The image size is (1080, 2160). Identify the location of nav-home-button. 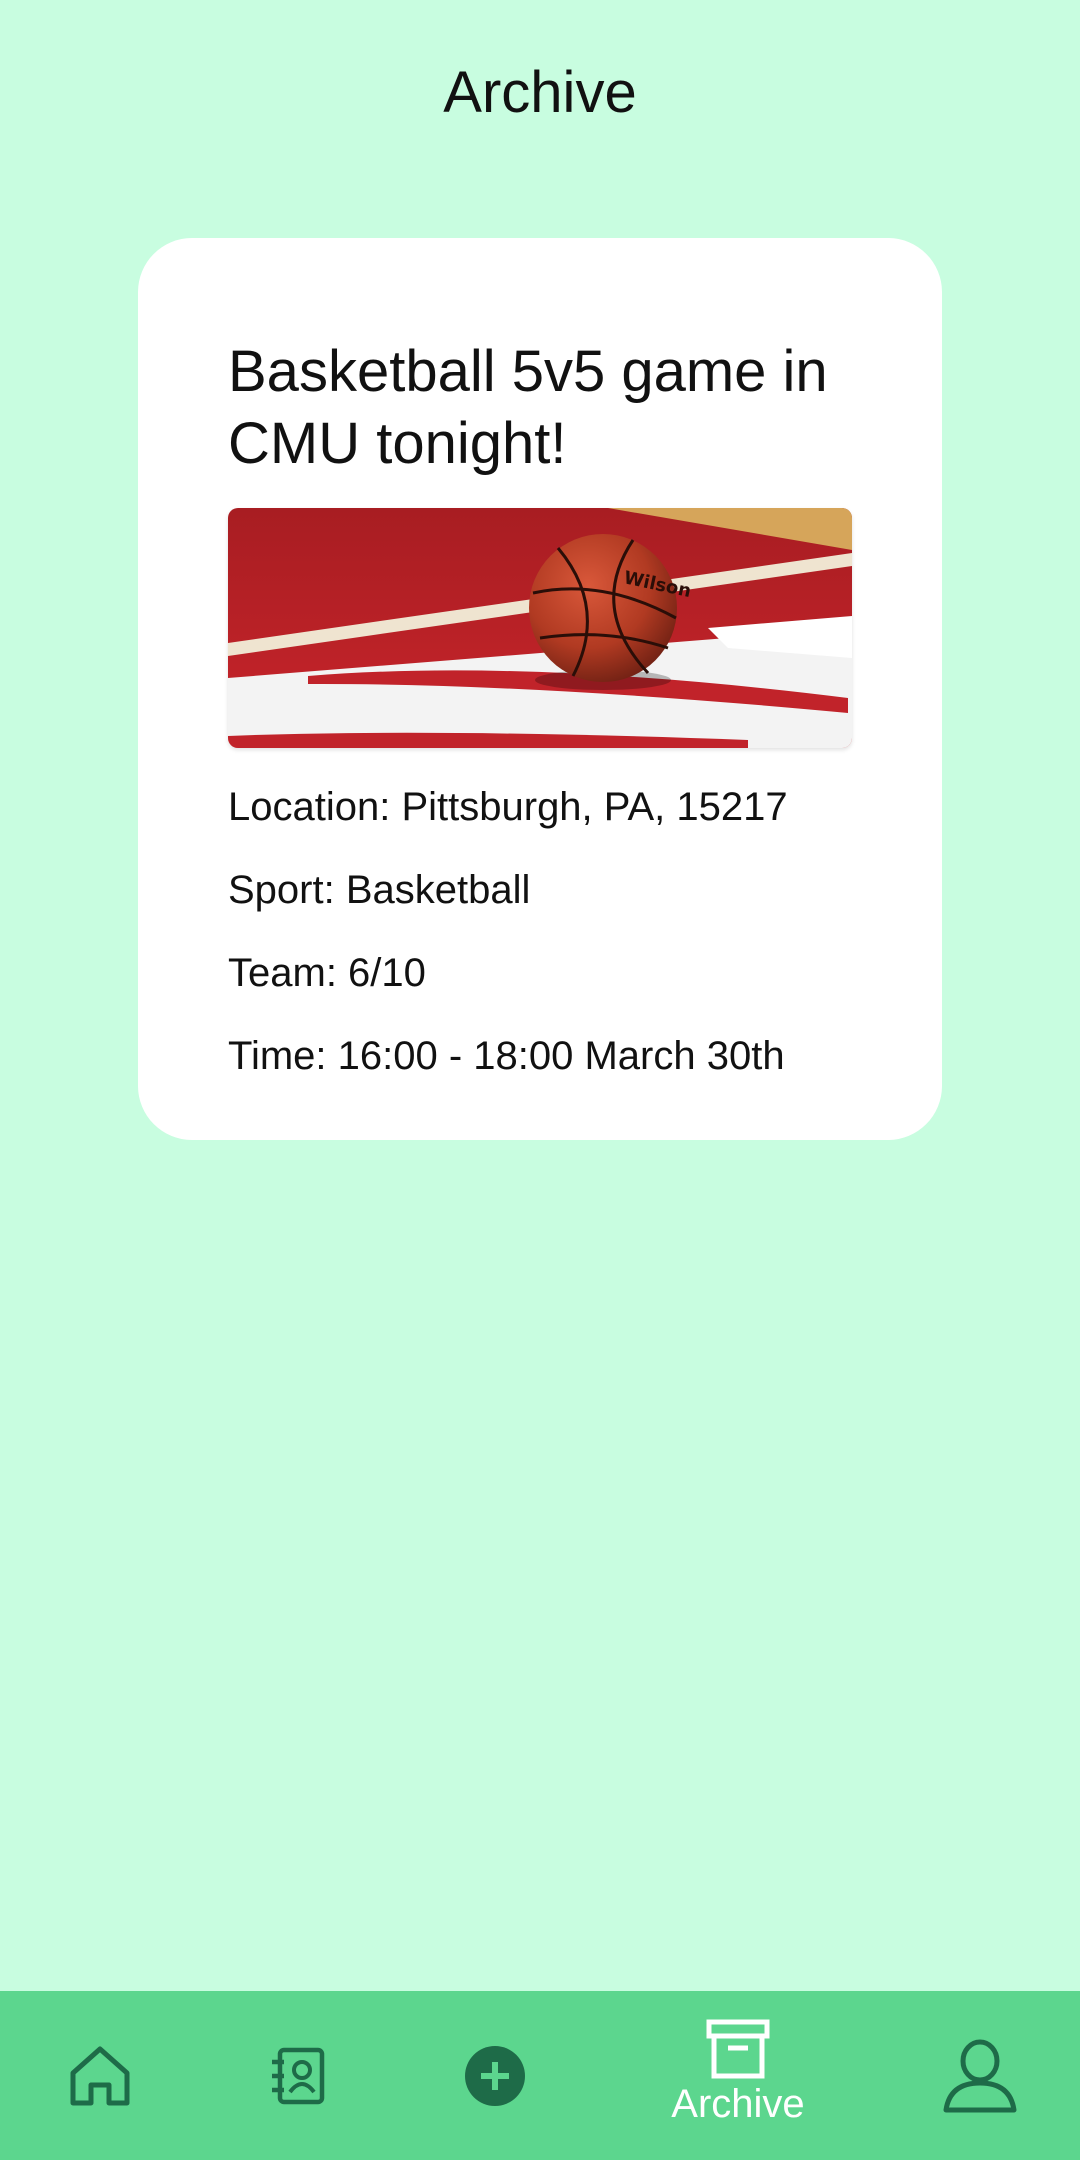
(100, 2075).